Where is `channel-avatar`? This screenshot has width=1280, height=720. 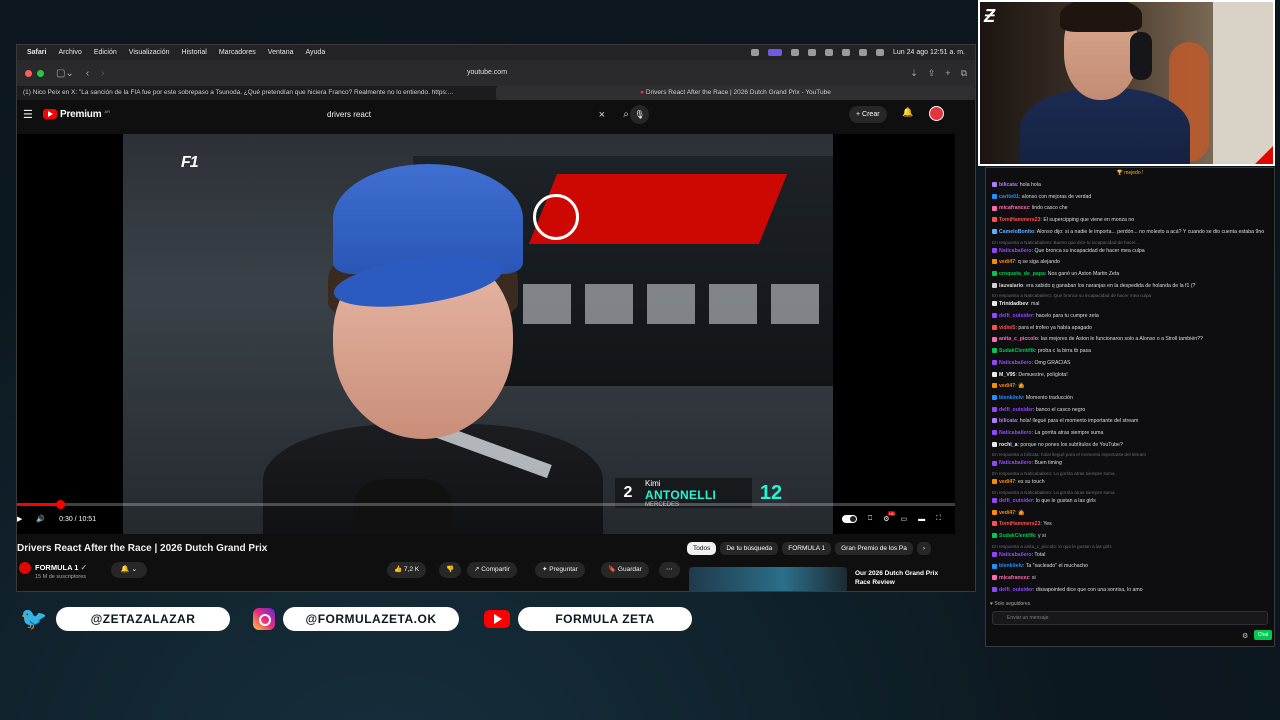
channel-avatar is located at coordinates (25, 568).